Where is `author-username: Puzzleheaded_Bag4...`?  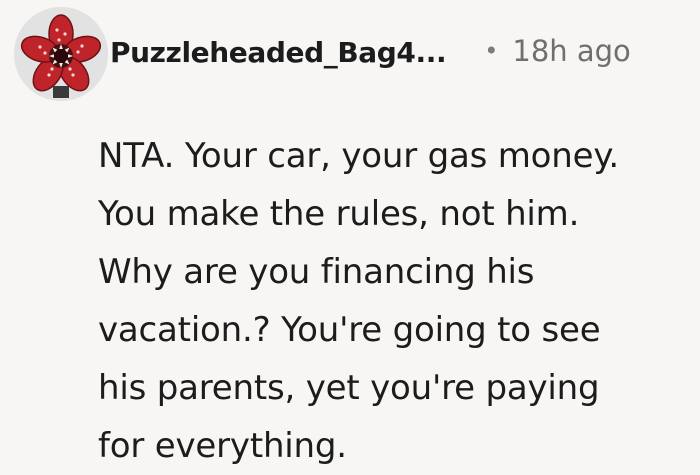 author-username: Puzzleheaded_Bag4... is located at coordinates (278, 52).